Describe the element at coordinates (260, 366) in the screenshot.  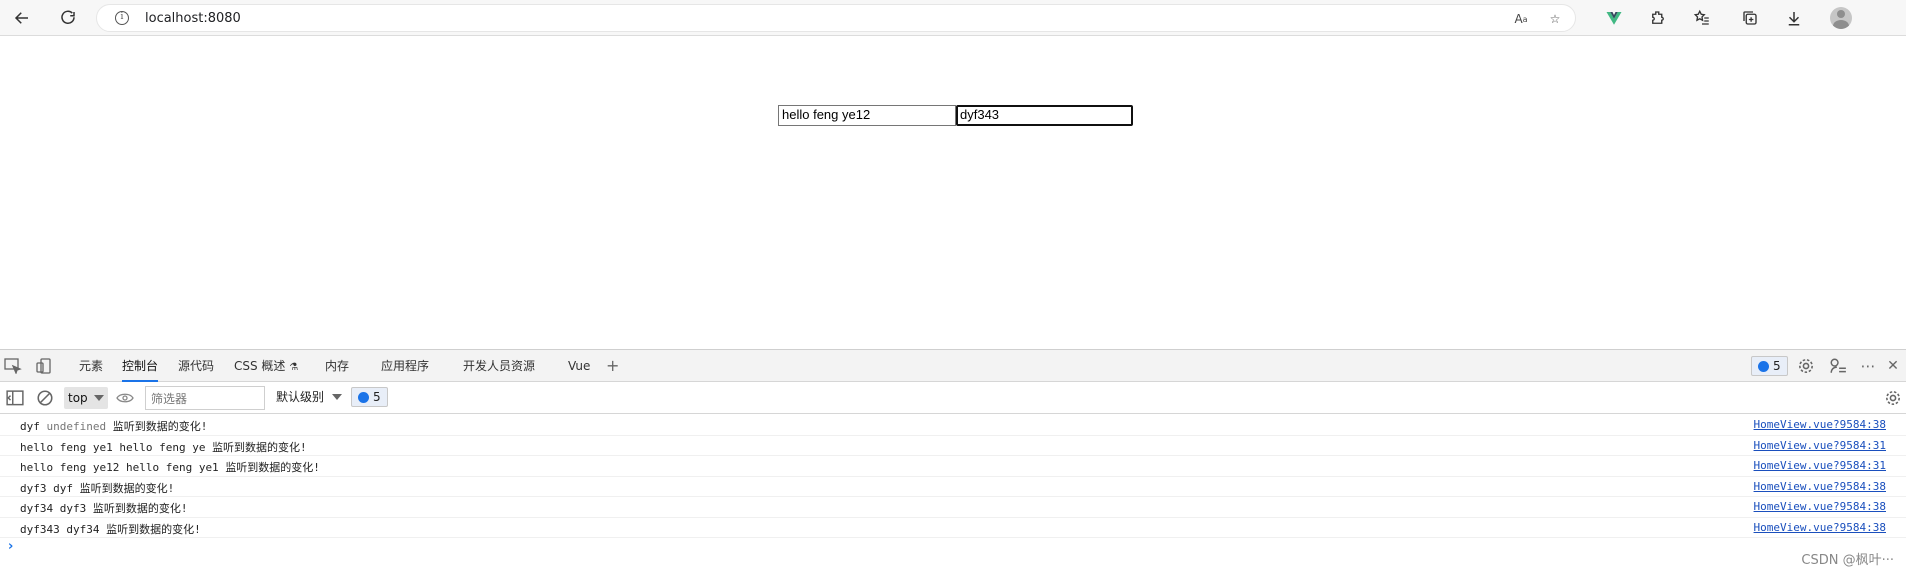
I see `tab-css-overview-label: CSS 概述` at that location.